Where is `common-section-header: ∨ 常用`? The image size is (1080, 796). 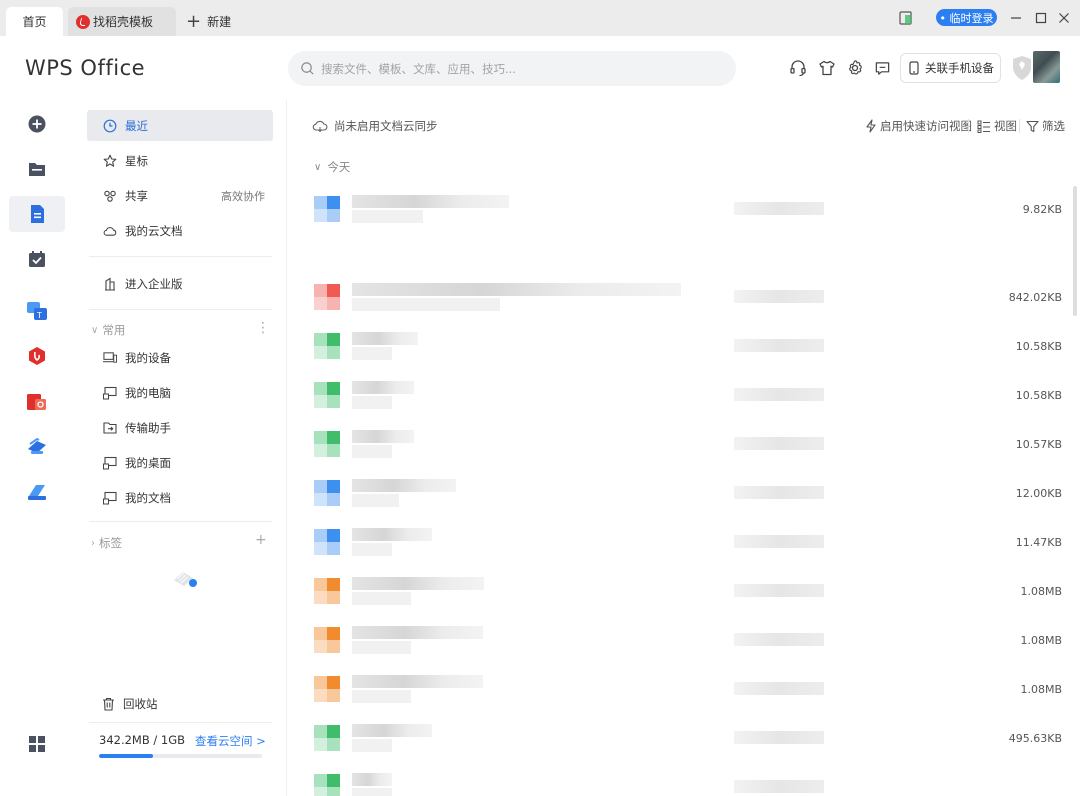
common-section-header: ∨ 常用 is located at coordinates (108, 330).